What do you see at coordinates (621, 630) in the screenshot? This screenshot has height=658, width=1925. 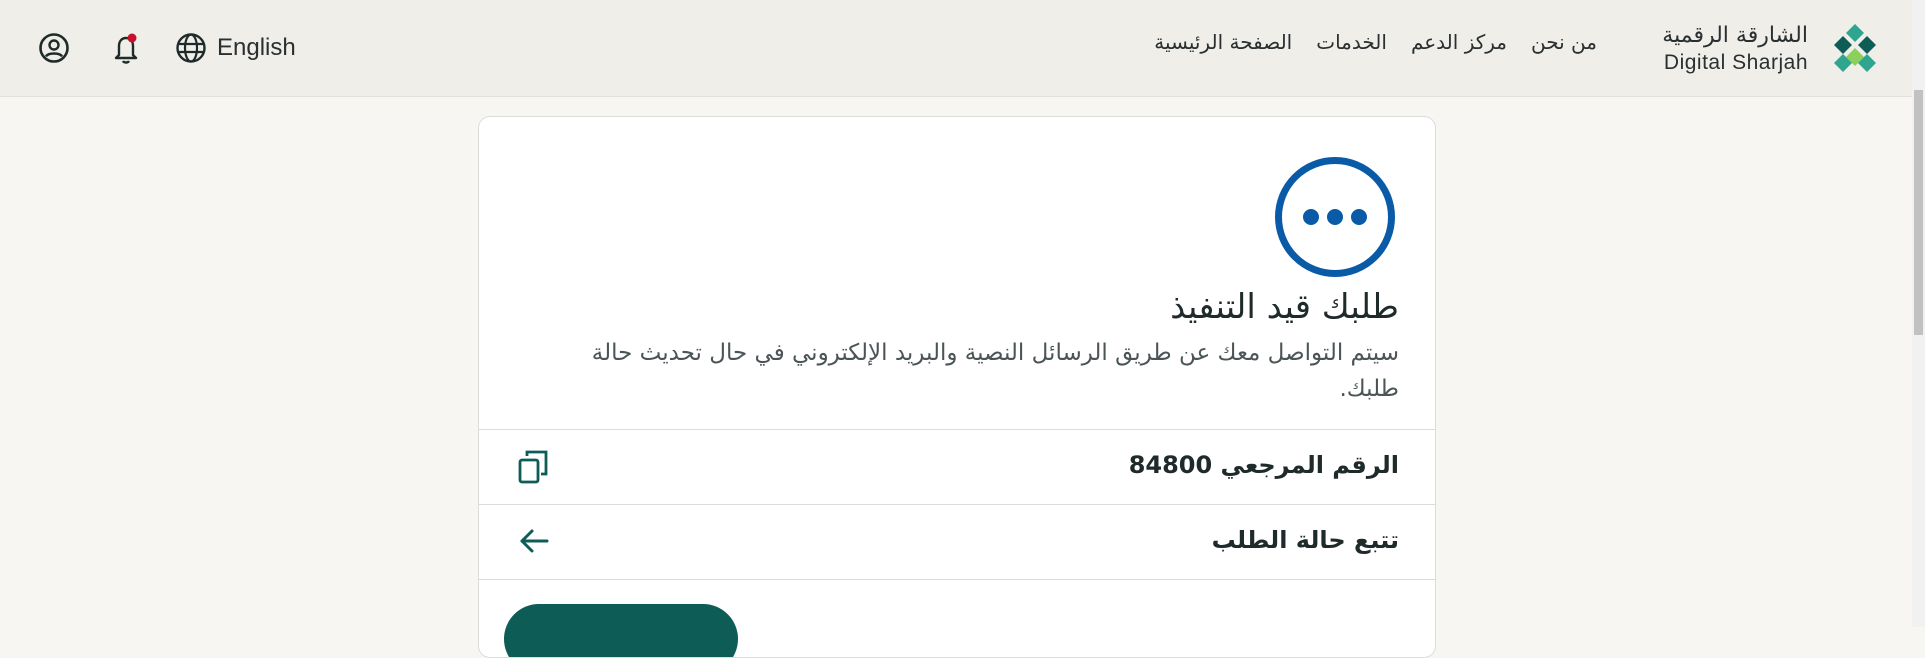 I see `primary-action-button` at bounding box center [621, 630].